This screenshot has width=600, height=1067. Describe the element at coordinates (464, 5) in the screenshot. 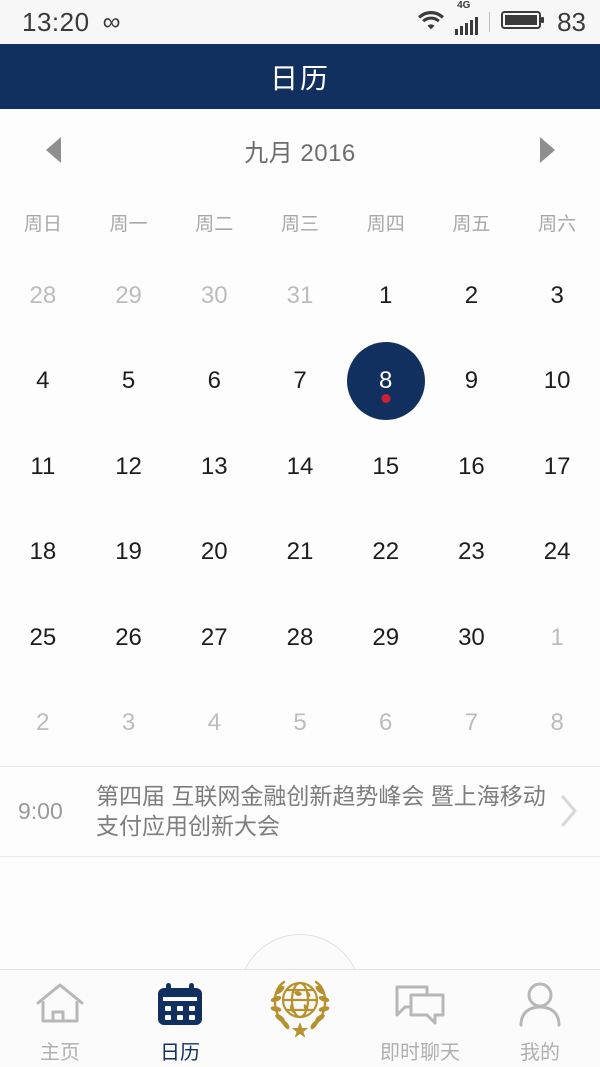

I see `network-type-label: 4G` at that location.